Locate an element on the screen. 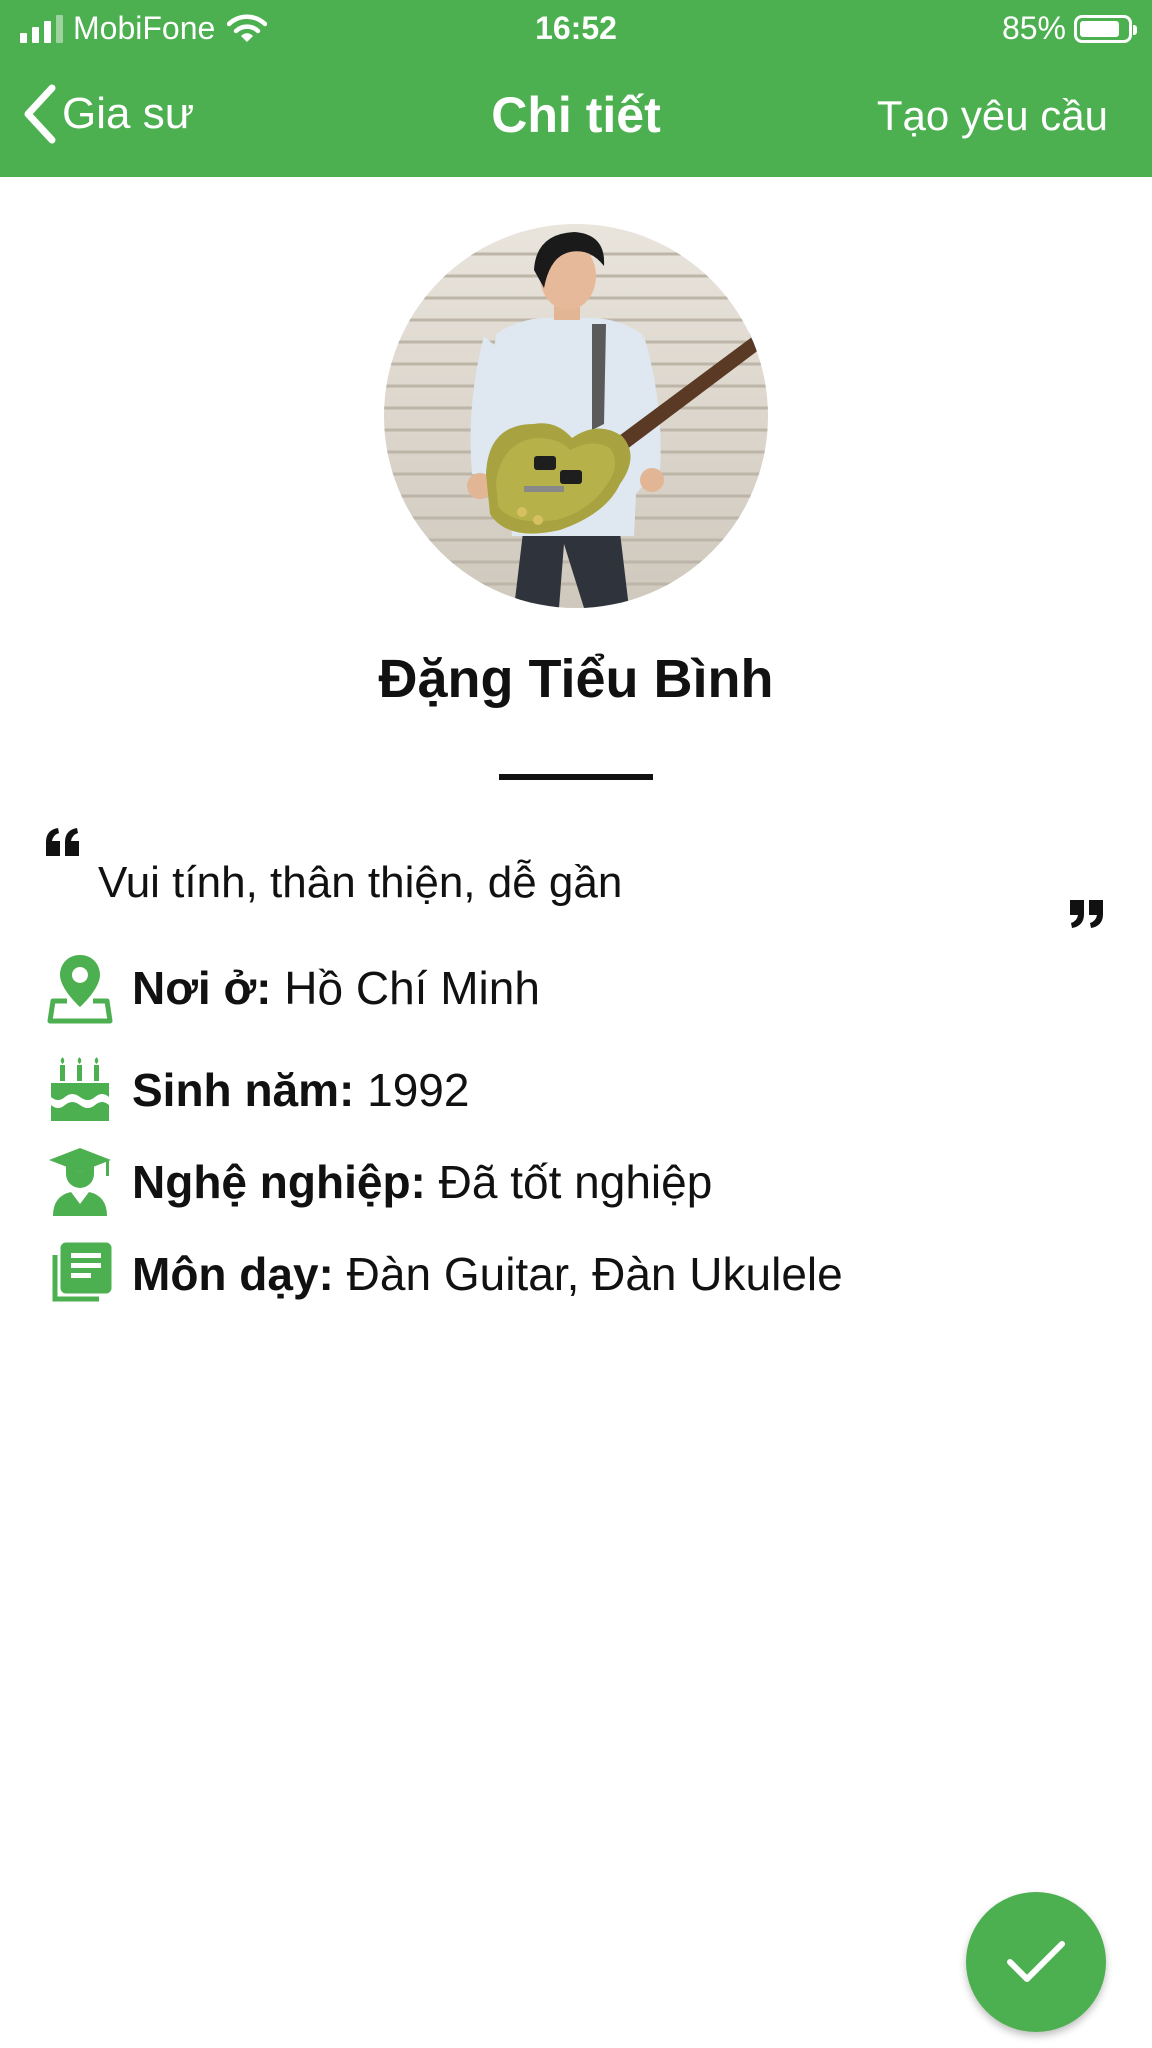  create-request-button: Tạo yêu cầu is located at coordinates (992, 116).